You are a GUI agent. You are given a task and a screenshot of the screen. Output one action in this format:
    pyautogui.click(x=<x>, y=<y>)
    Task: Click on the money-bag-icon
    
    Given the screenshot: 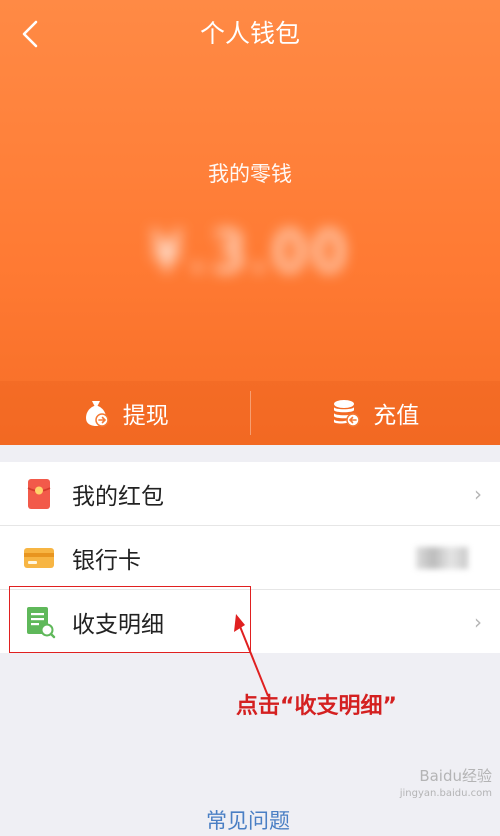 What is the action you would take?
    pyautogui.click(x=96, y=413)
    